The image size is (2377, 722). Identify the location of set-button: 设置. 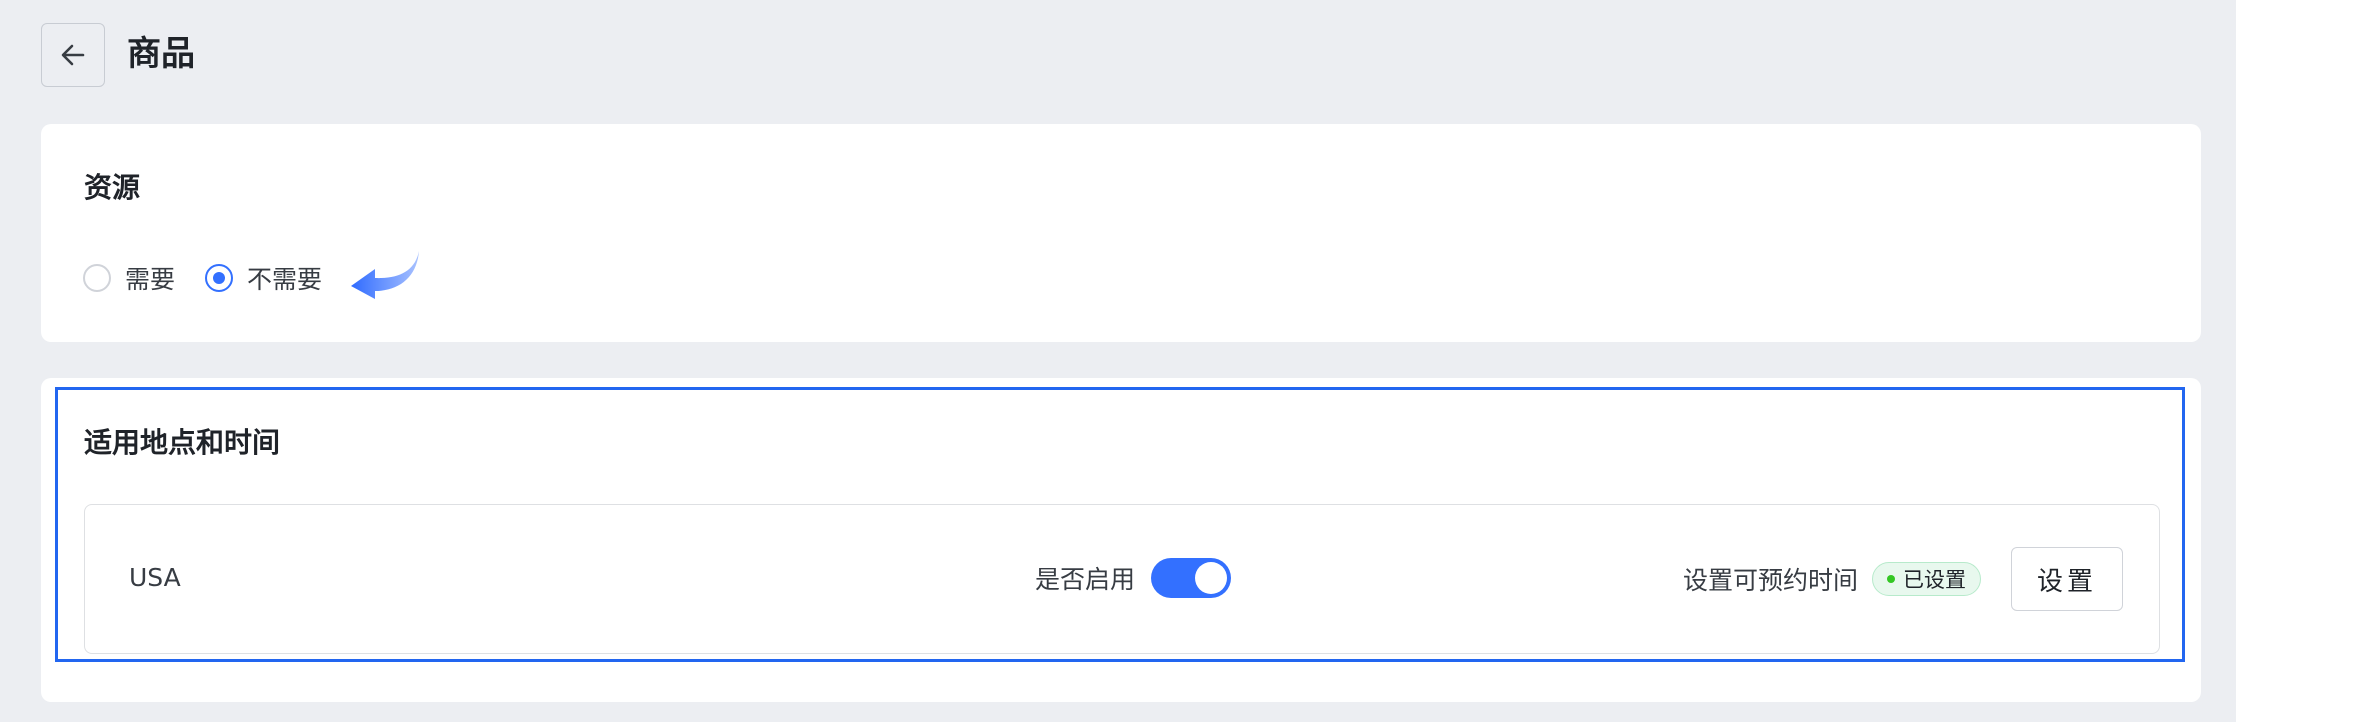
(2067, 579).